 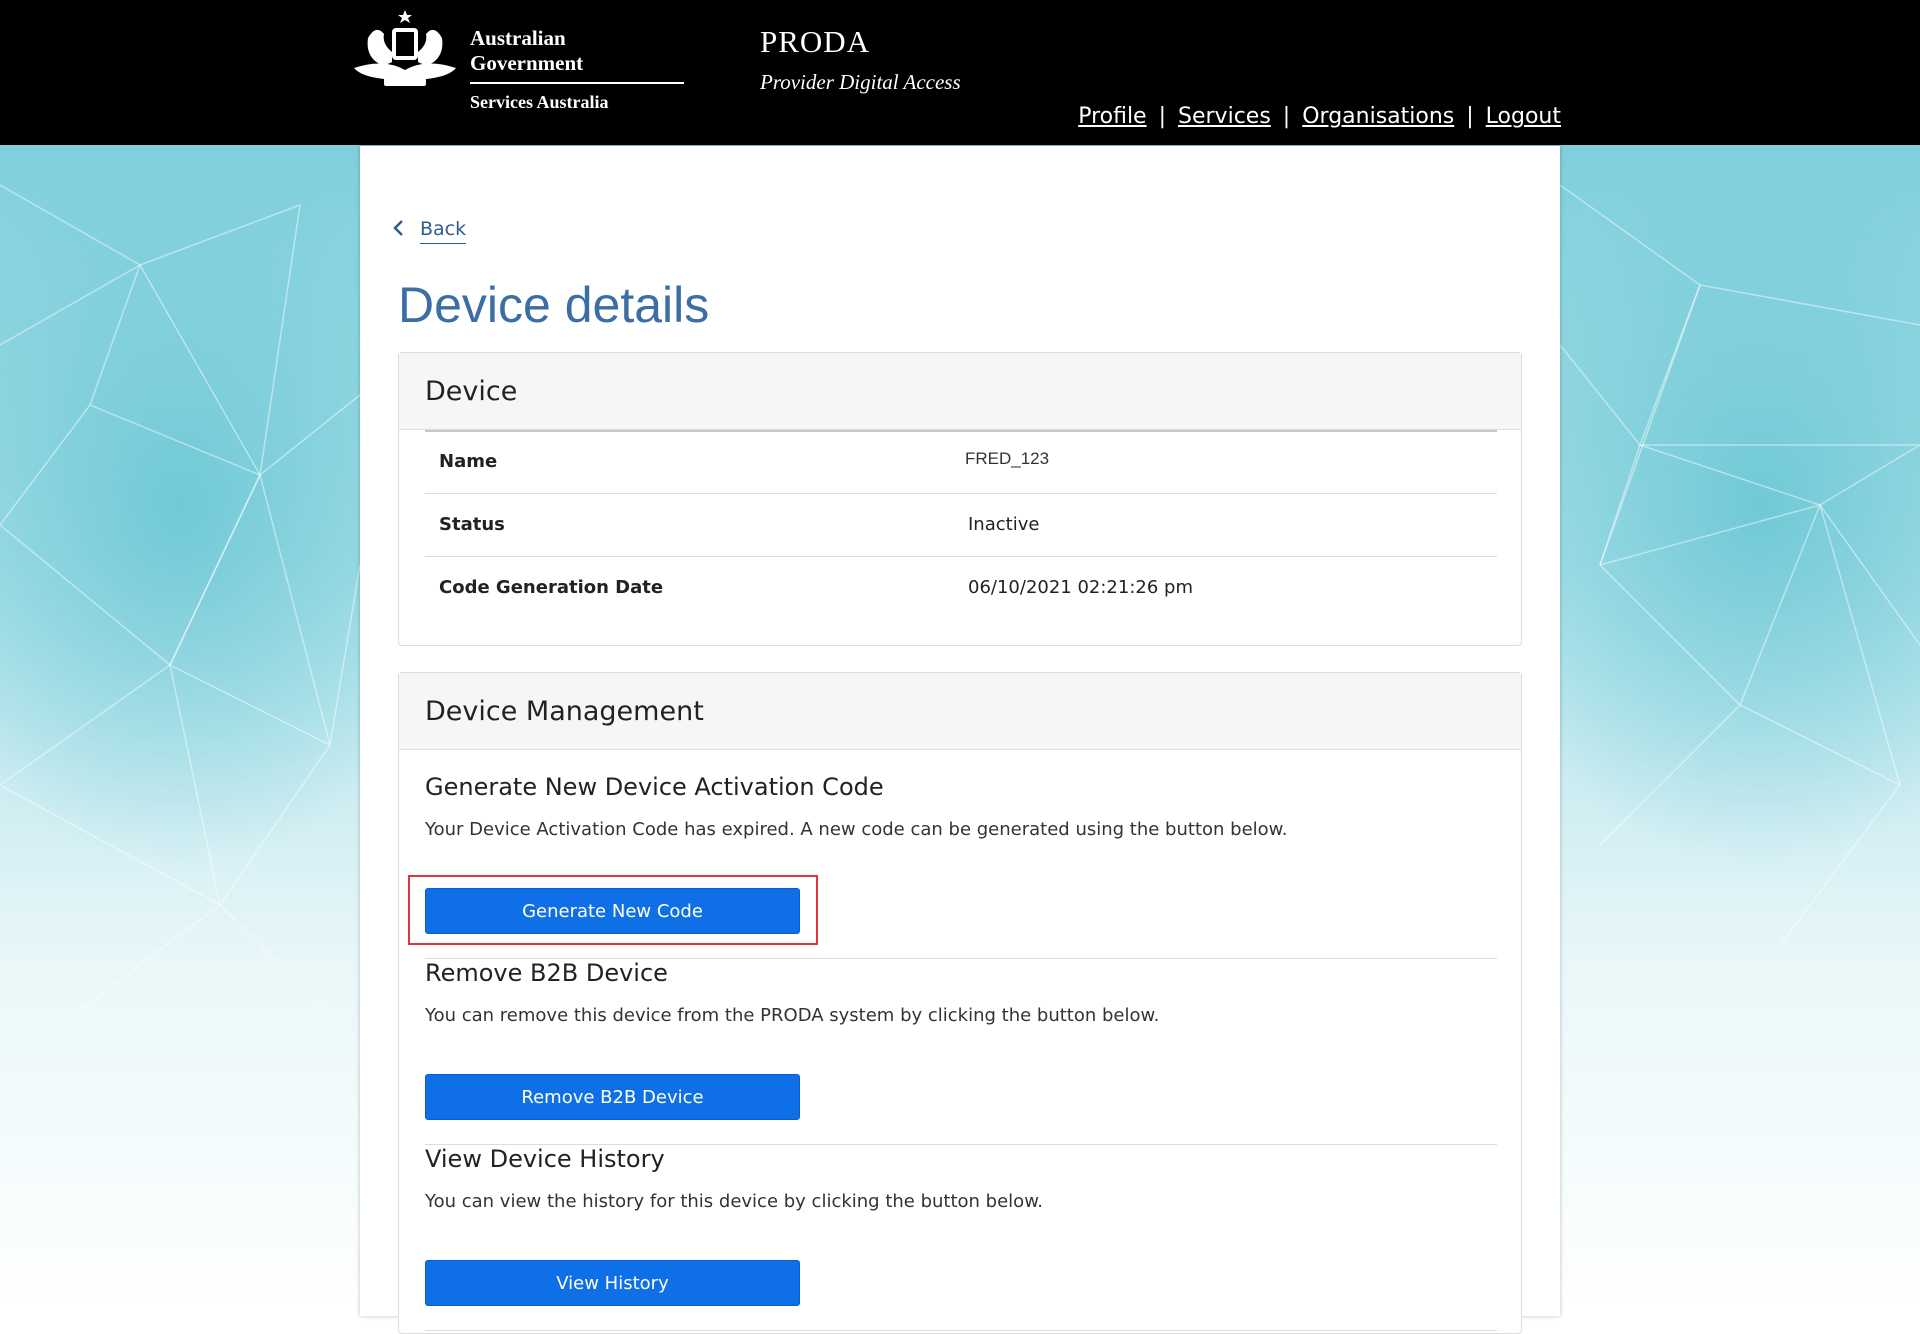 I want to click on section-title: Remove B2B Device, so click(x=546, y=973).